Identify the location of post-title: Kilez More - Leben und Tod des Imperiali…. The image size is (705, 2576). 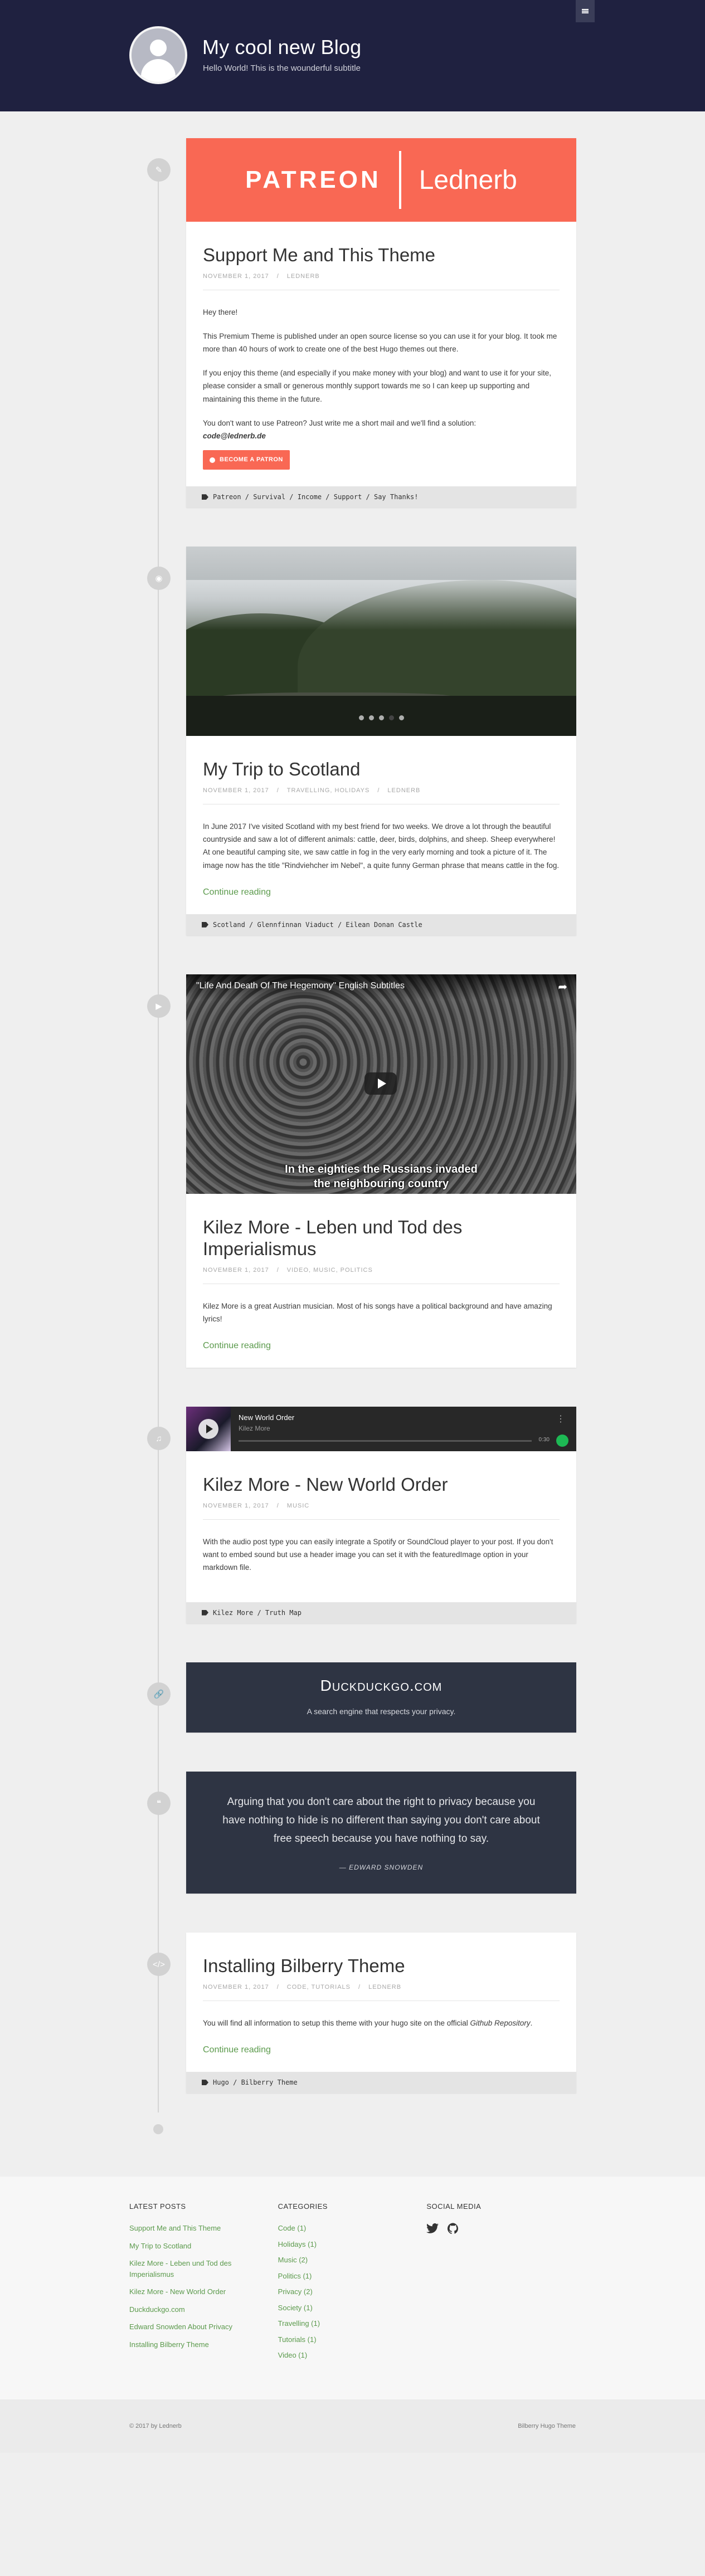
(381, 1238).